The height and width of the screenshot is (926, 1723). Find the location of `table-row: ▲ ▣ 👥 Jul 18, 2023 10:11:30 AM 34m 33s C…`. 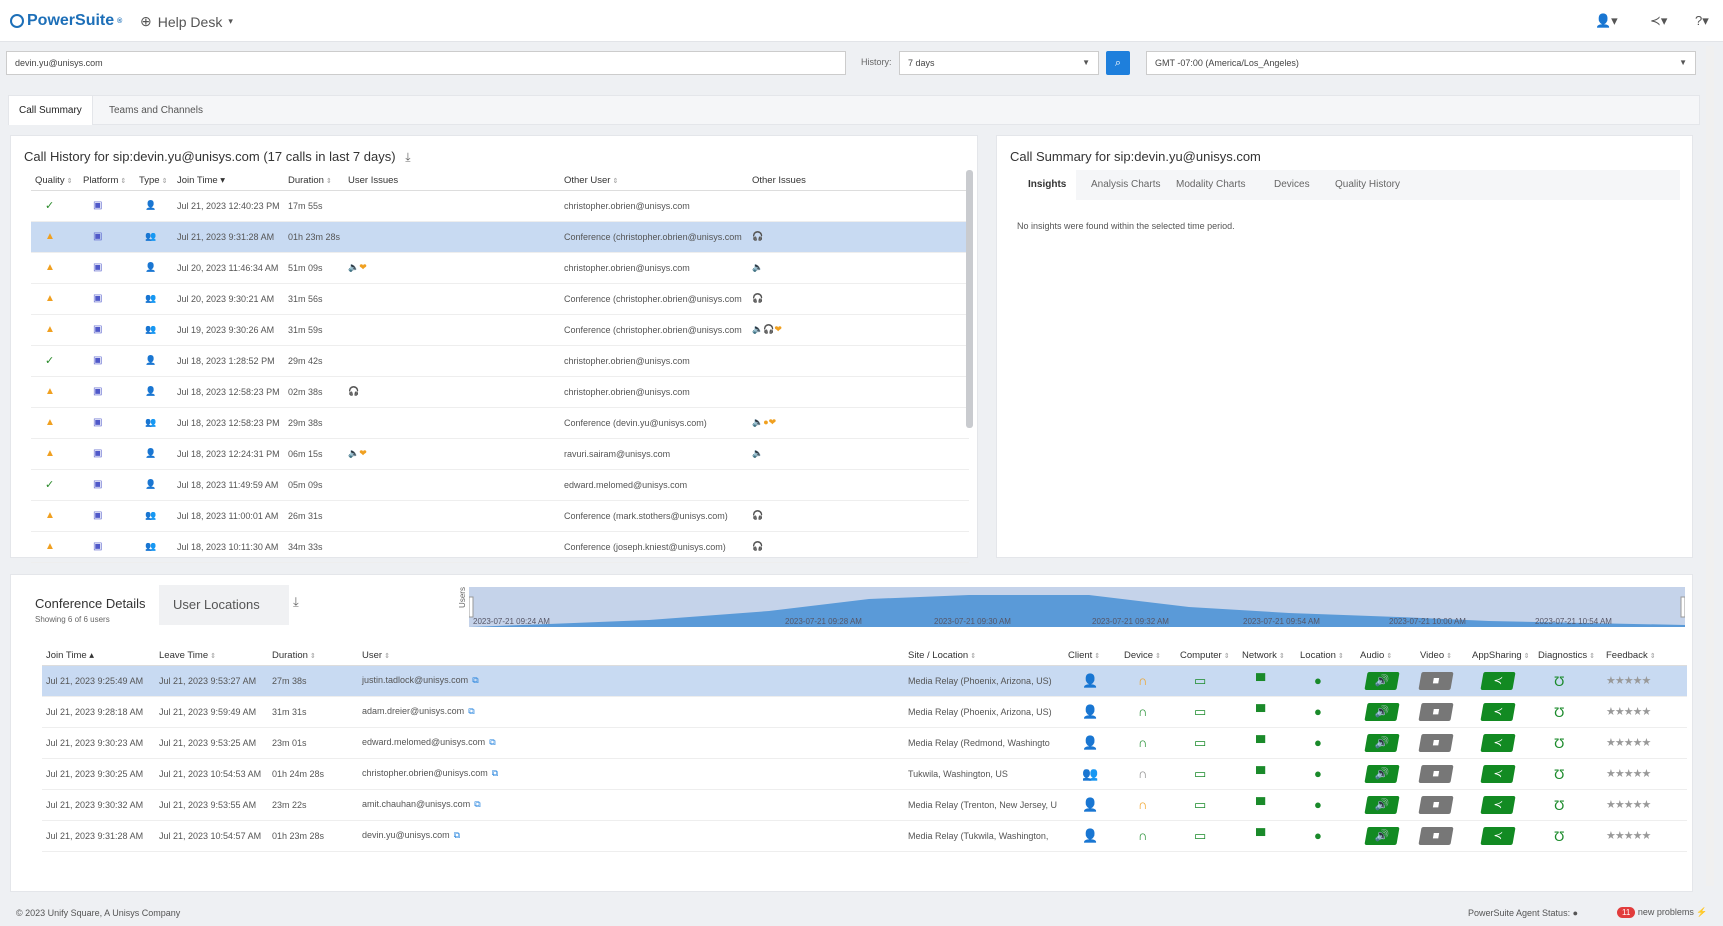

table-row: ▲ ▣ 👥 Jul 18, 2023 10:11:30 AM 34m 33s C… is located at coordinates (500, 547).